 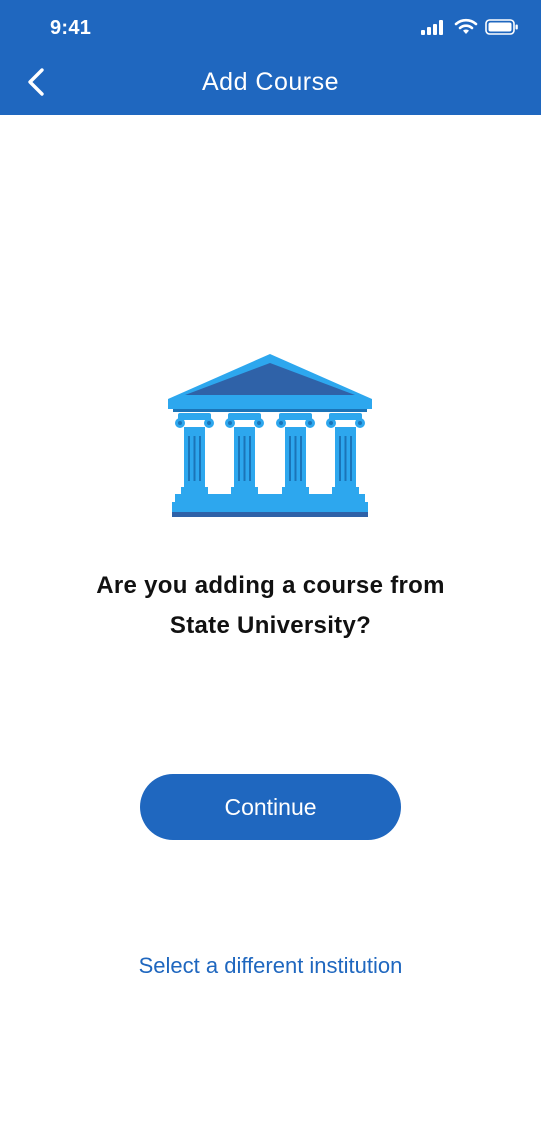 I want to click on page-title: Add Course, so click(x=270, y=82).